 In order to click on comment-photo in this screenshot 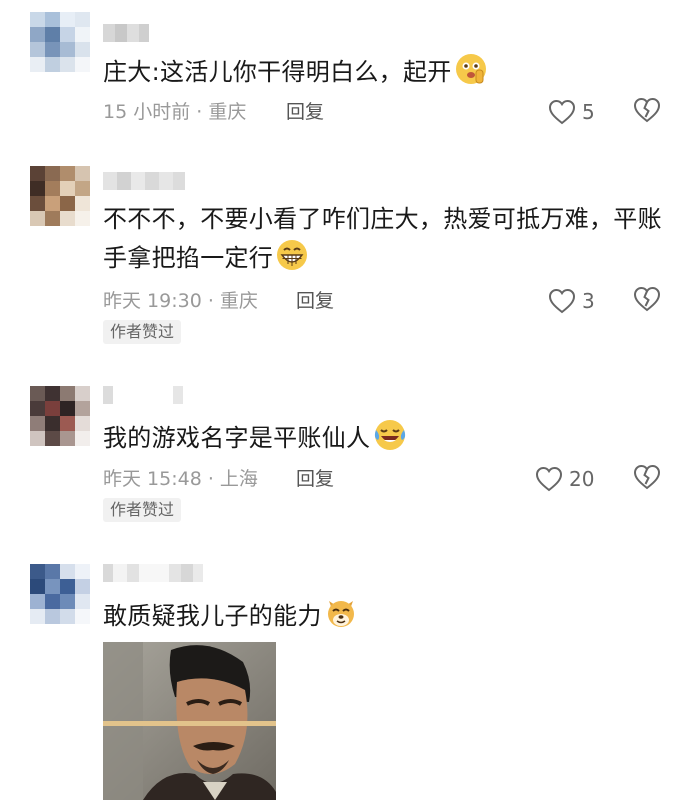, I will do `click(189, 721)`.